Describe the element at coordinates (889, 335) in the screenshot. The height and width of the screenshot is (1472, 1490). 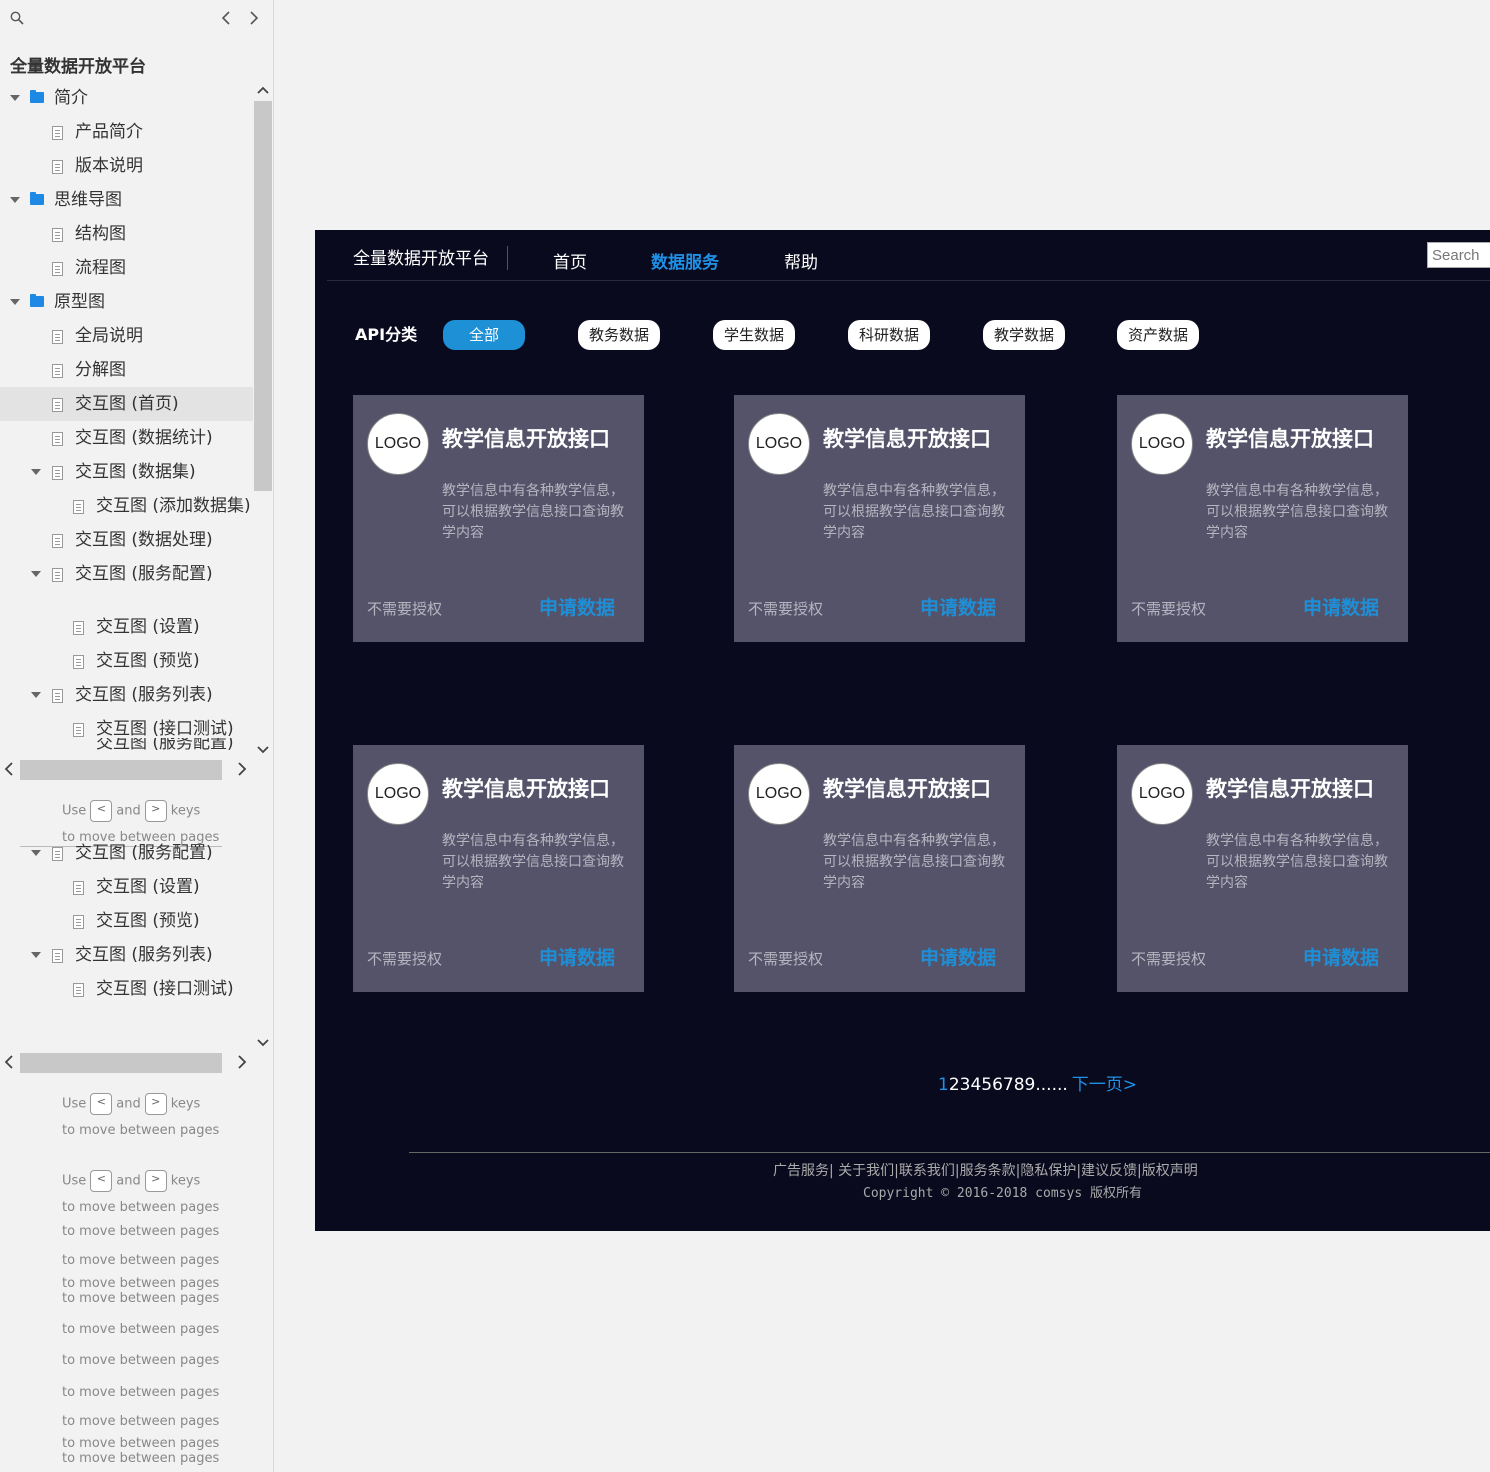
I see `category-research-button: 科研数据` at that location.